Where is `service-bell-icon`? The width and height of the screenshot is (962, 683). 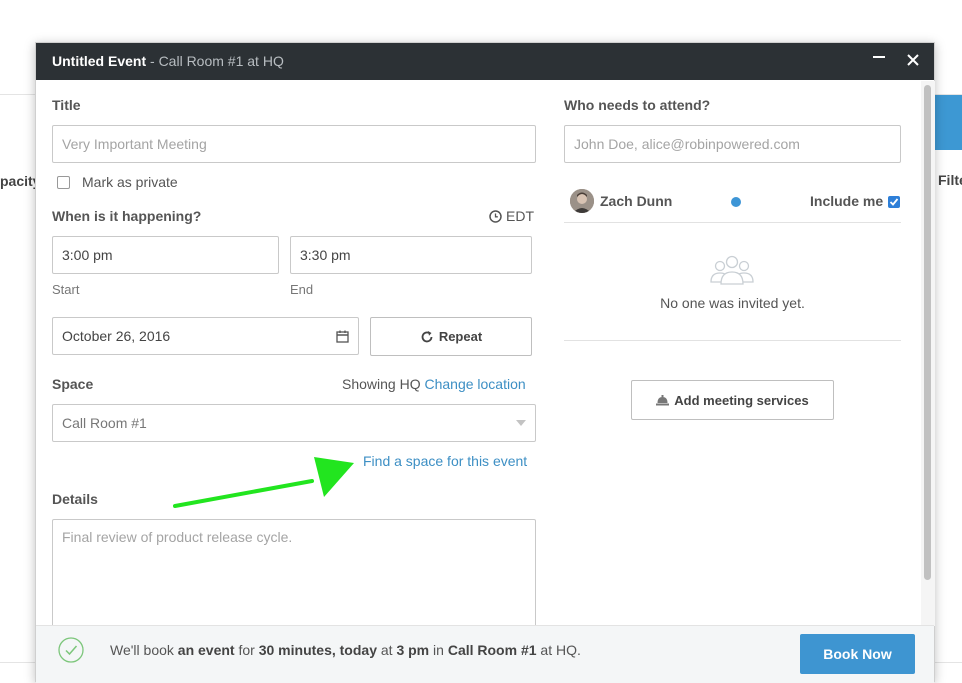 service-bell-icon is located at coordinates (663, 399).